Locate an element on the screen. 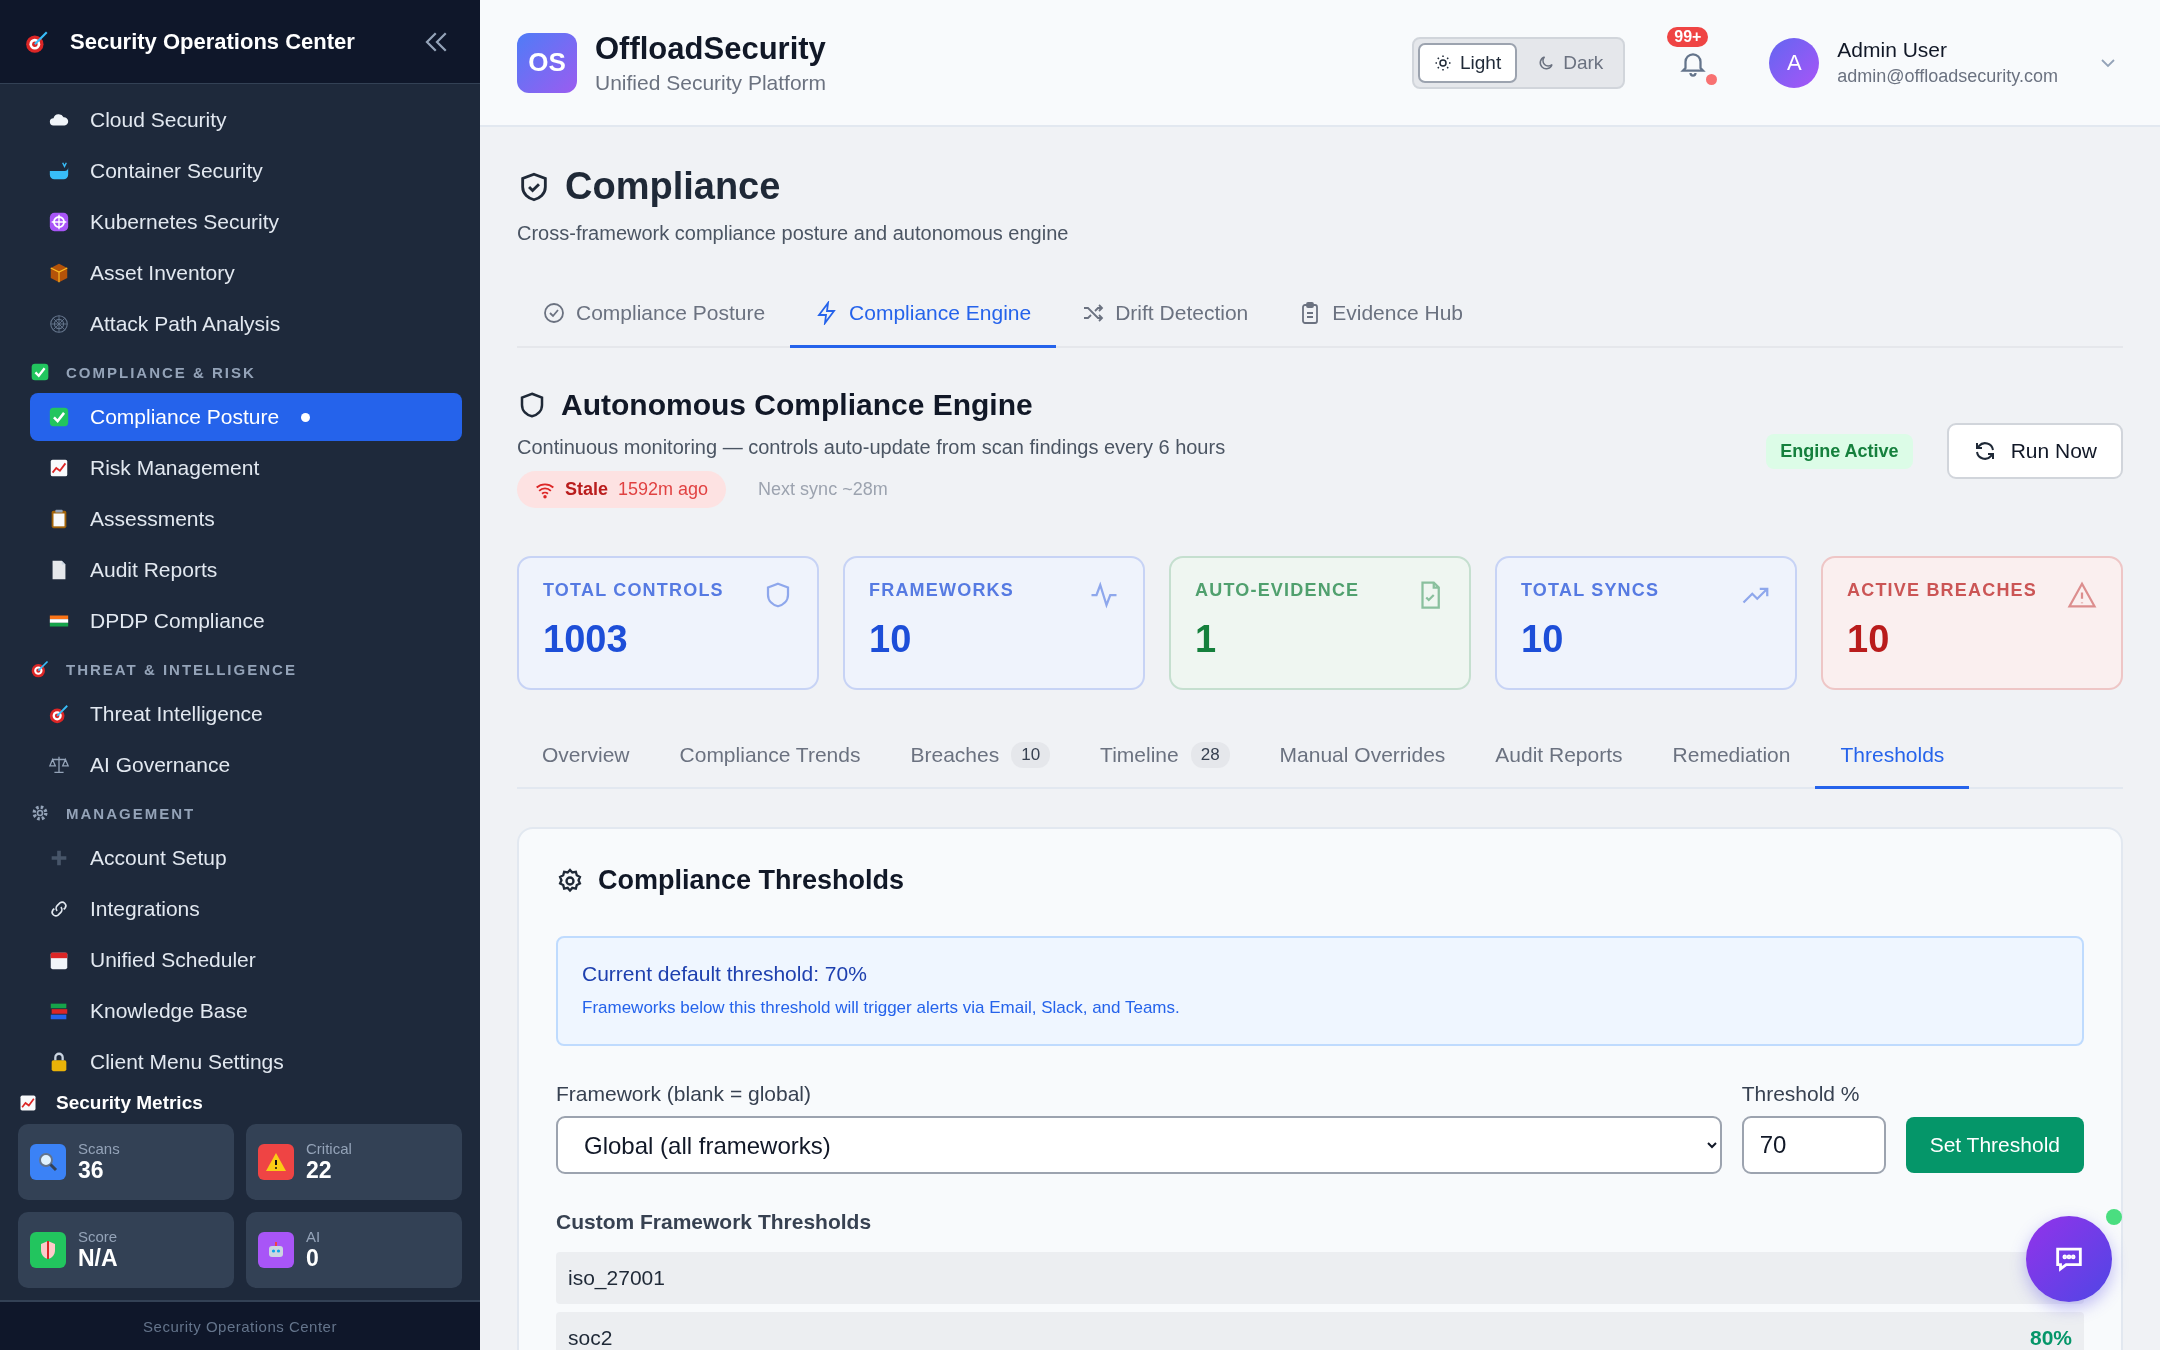 This screenshot has width=2160, height=1350. circle-check-icon is located at coordinates (554, 313).